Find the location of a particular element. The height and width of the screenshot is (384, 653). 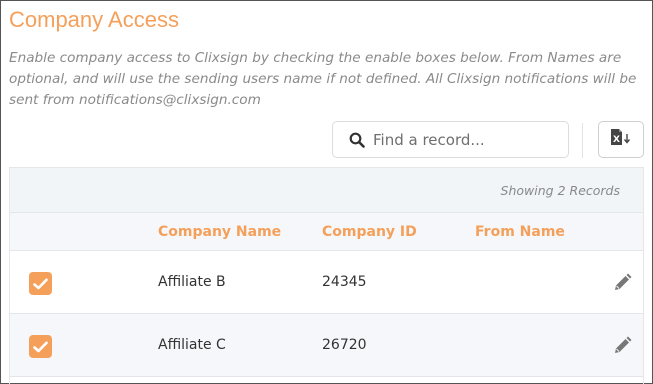

column-header-from-name: From Name is located at coordinates (520, 232).